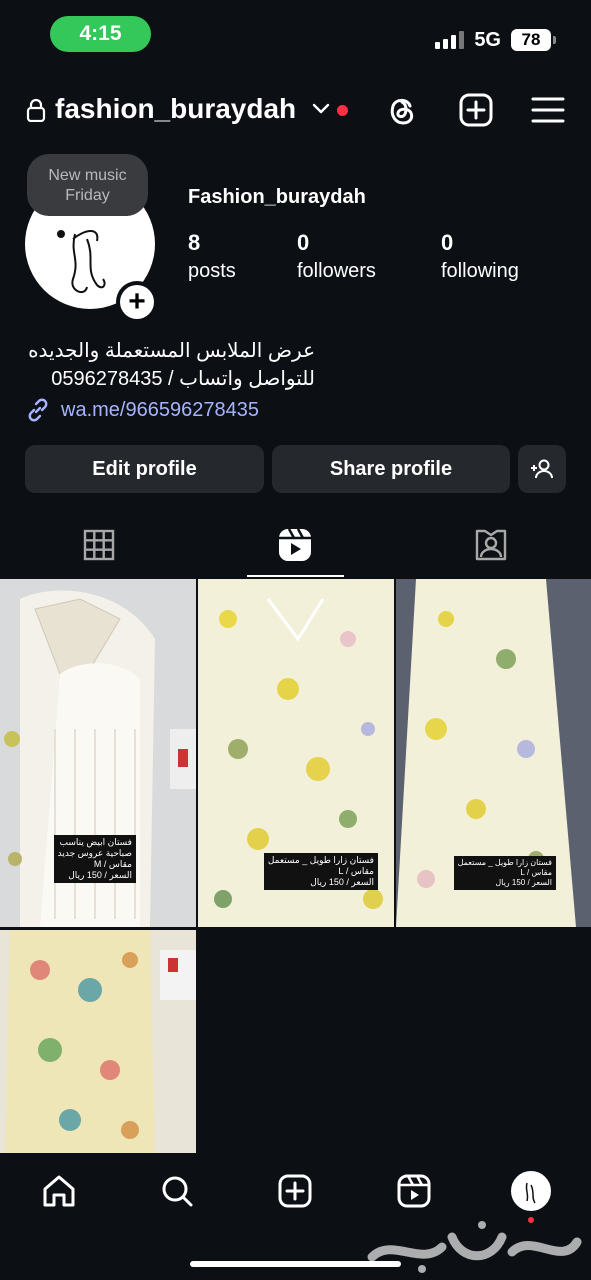 This screenshot has width=591, height=1280. Describe the element at coordinates (295, 1264) in the screenshot. I see `home-indicator` at that location.